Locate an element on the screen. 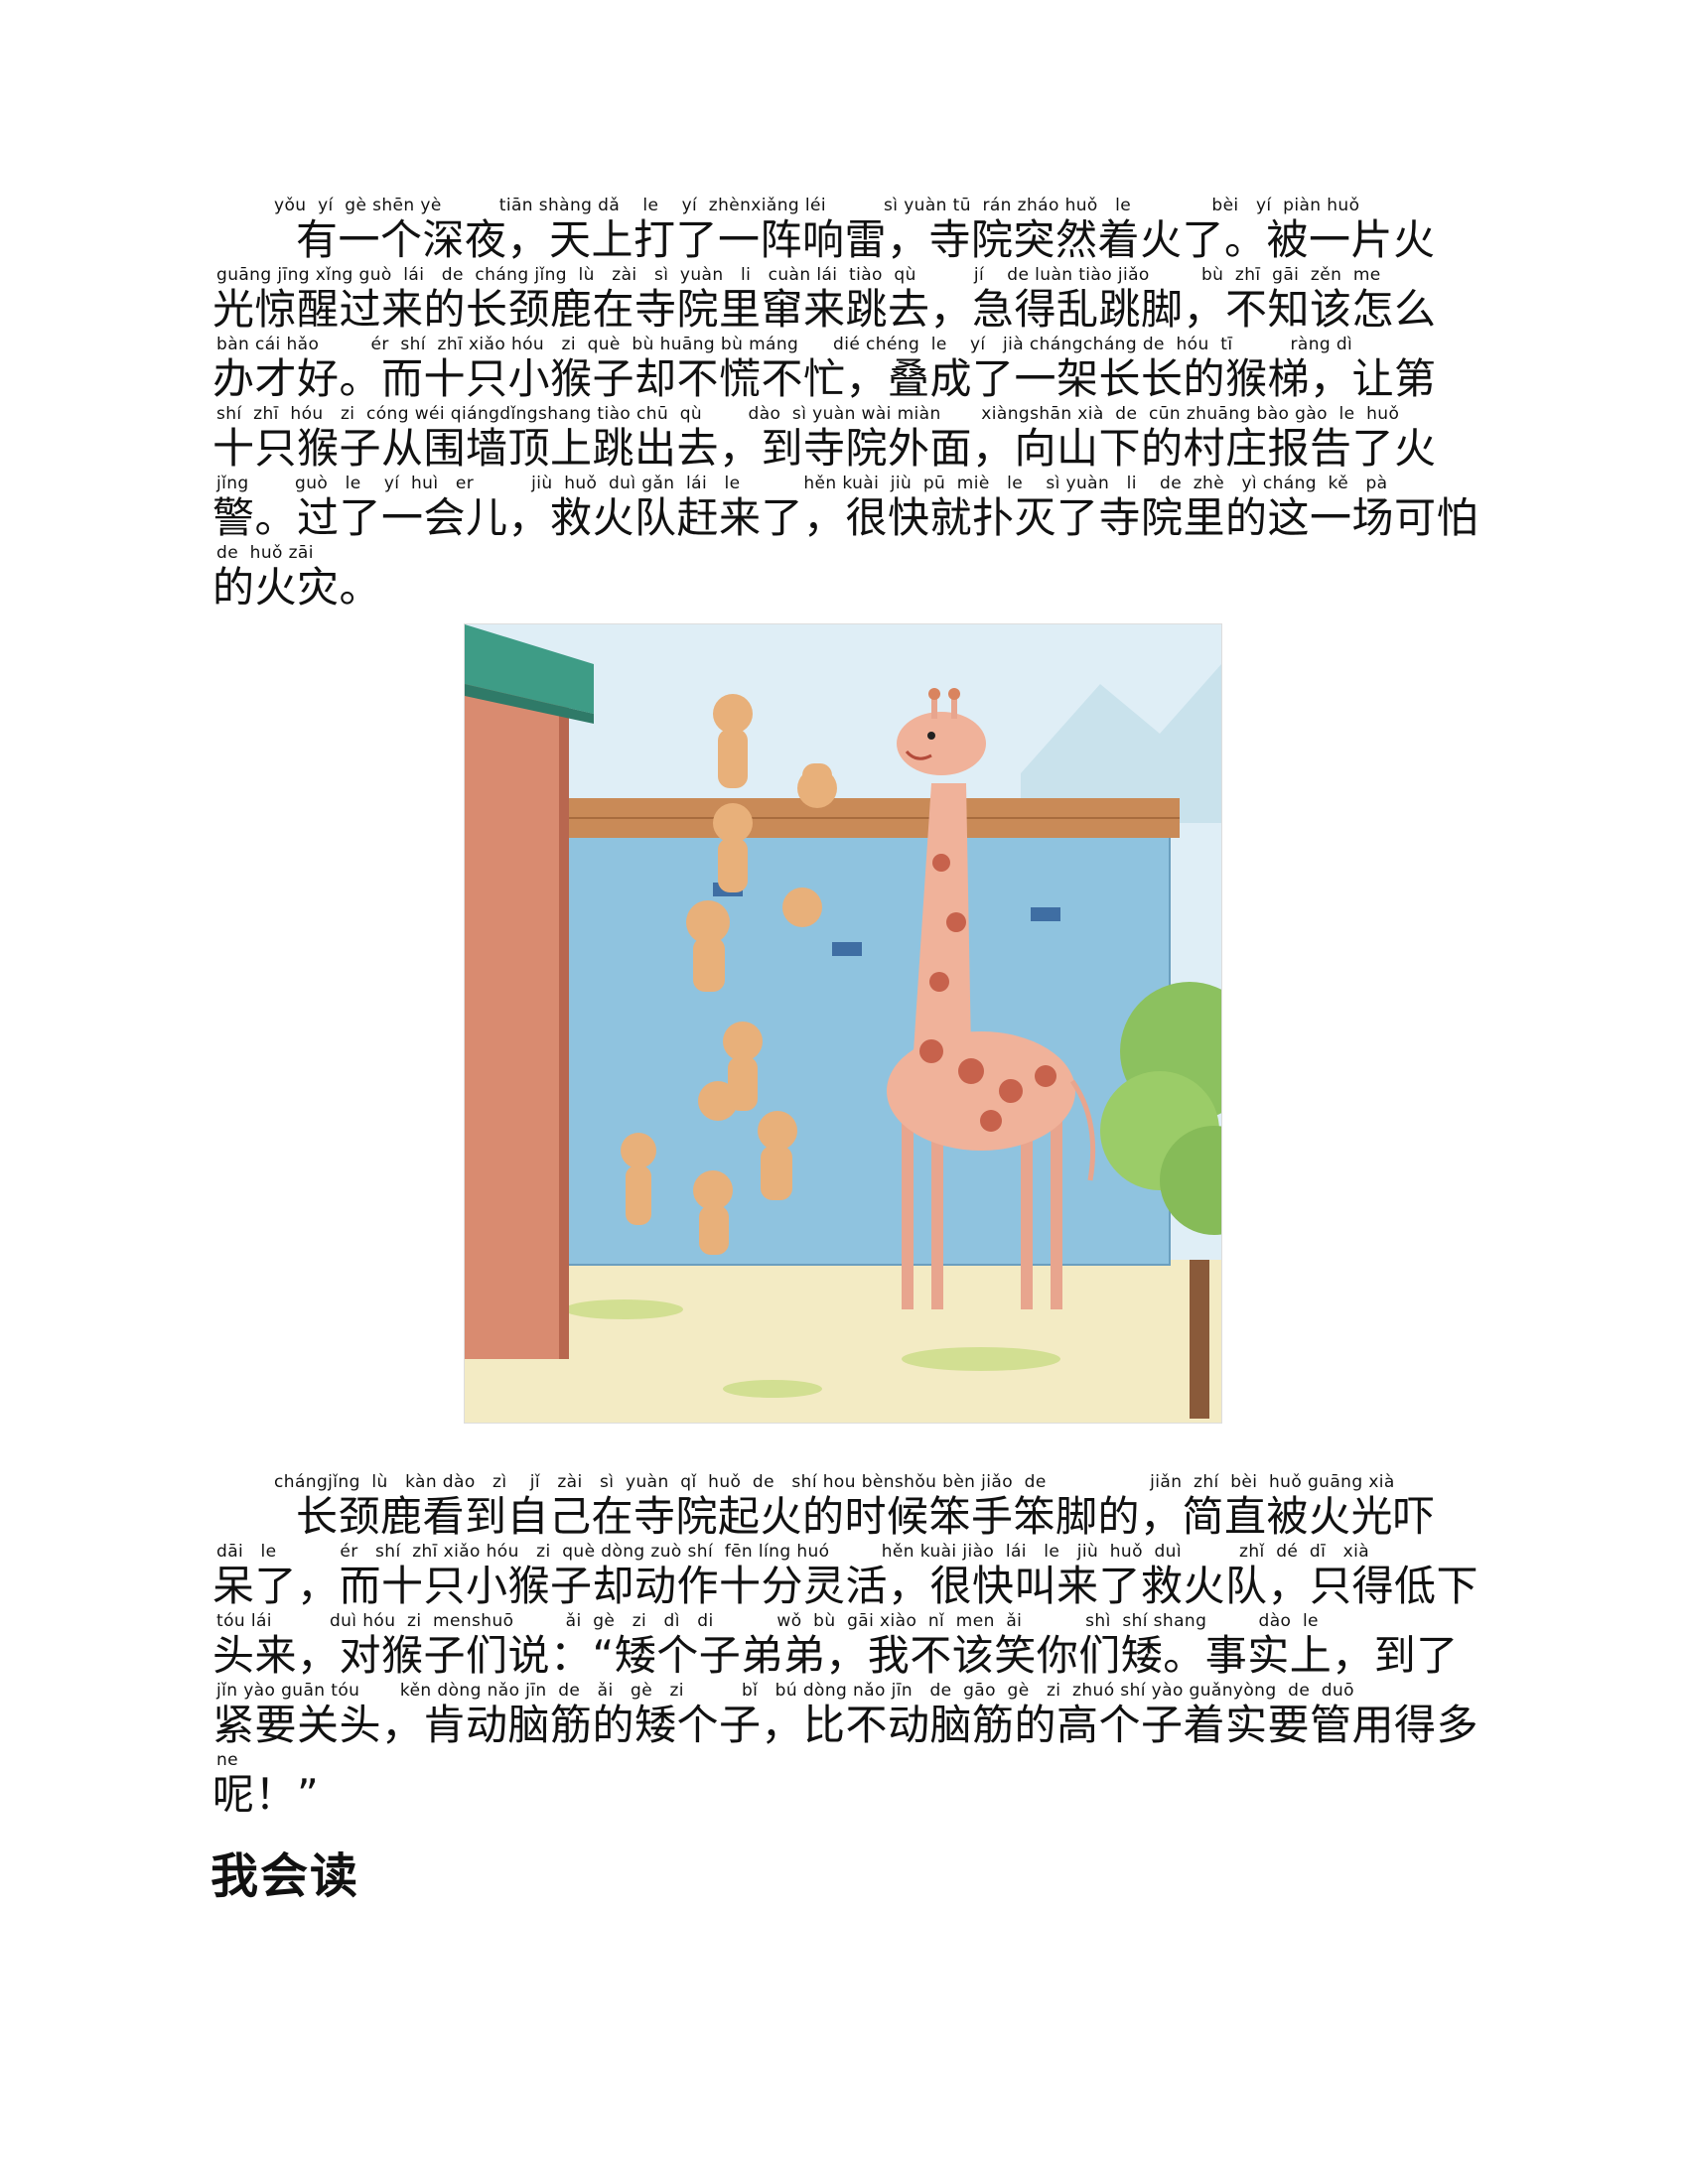 The image size is (1688, 2184). section-heading: 我会读 is located at coordinates (285, 1876).